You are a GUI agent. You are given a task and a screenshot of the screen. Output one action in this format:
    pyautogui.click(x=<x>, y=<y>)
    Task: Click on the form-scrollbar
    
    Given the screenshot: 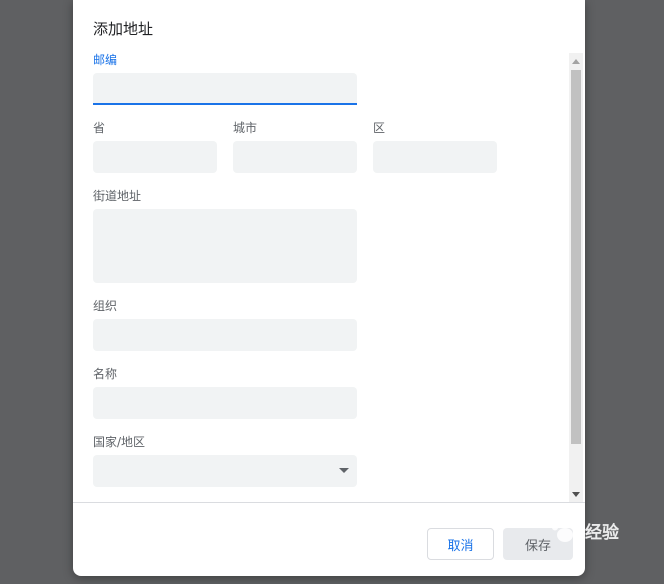 What is the action you would take?
    pyautogui.click(x=576, y=277)
    